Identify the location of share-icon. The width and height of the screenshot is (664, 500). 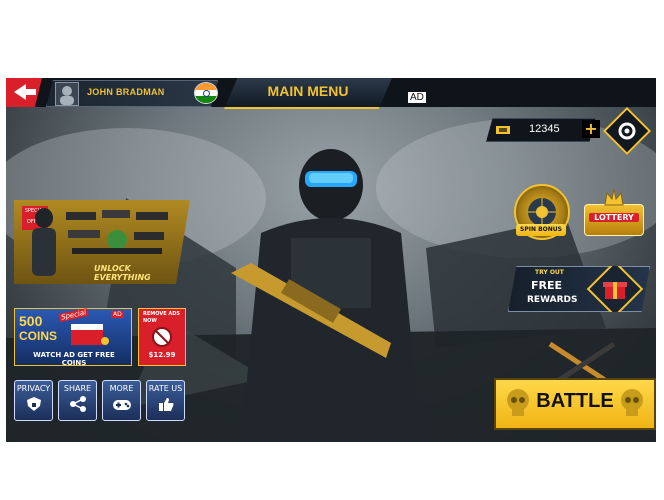
(77, 404).